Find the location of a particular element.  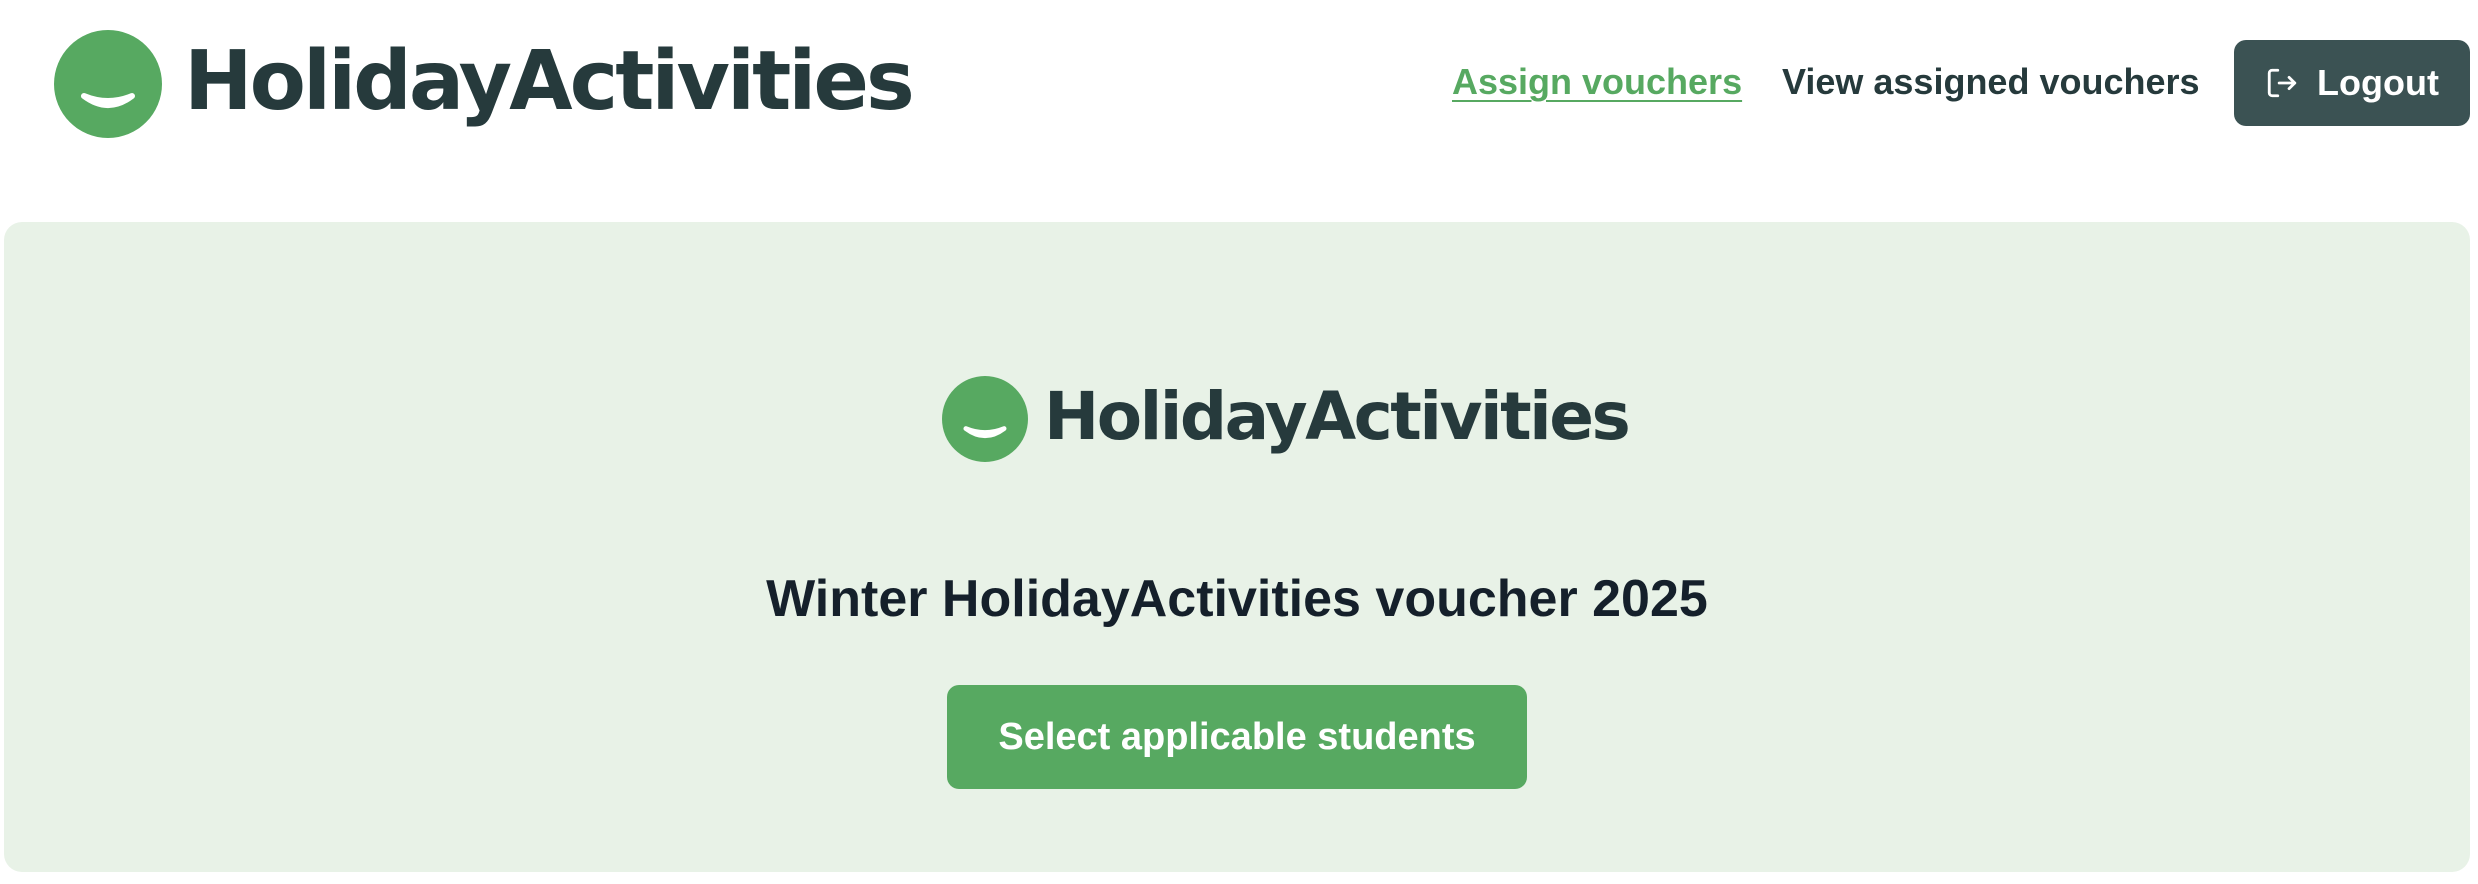

smile-logo-icon is located at coordinates (985, 419).